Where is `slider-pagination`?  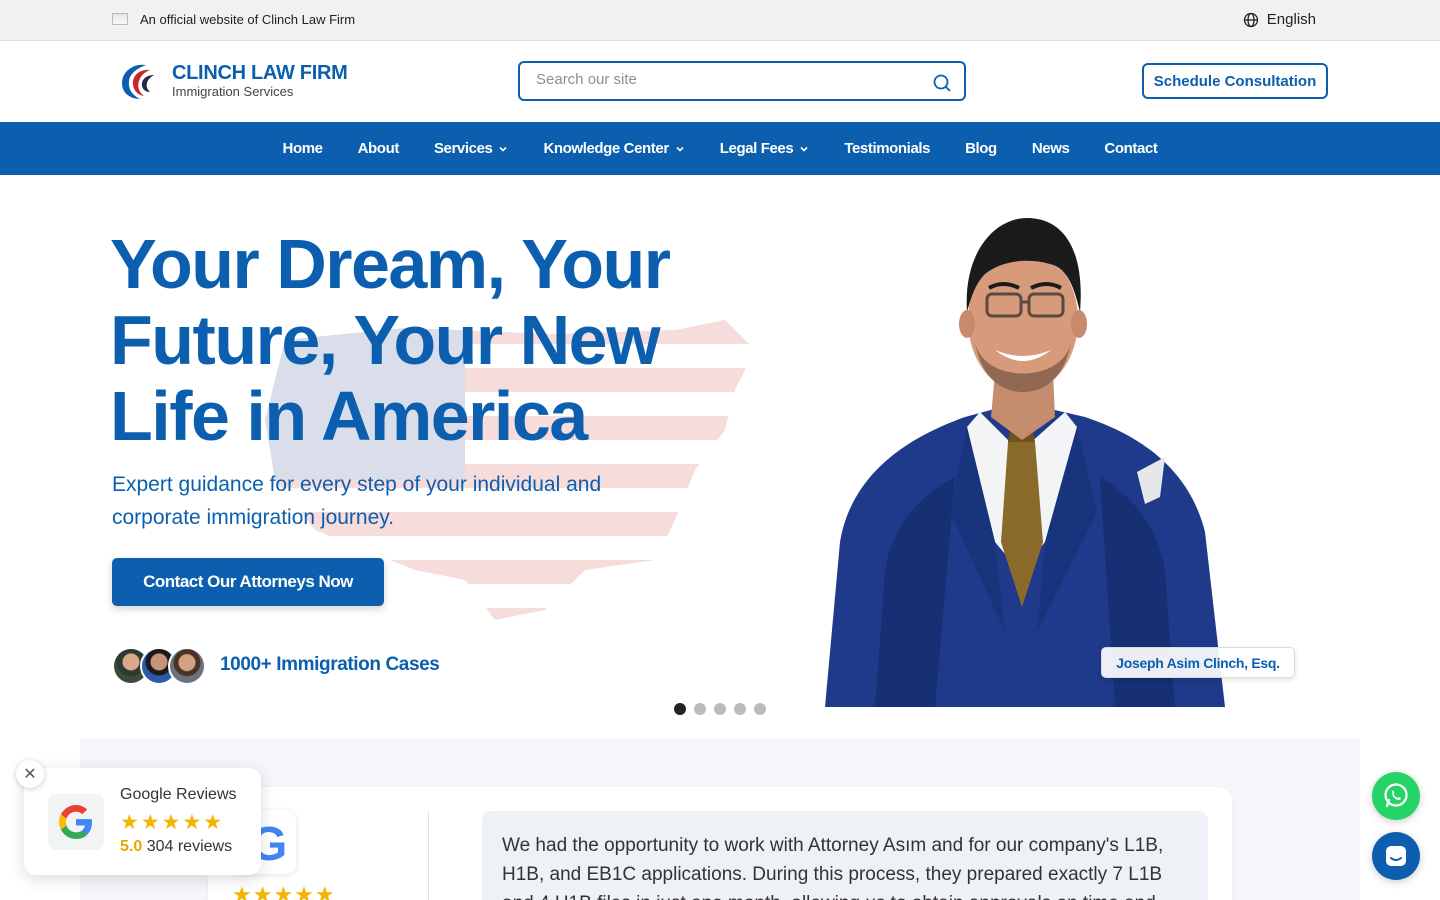
slider-pagination is located at coordinates (720, 709).